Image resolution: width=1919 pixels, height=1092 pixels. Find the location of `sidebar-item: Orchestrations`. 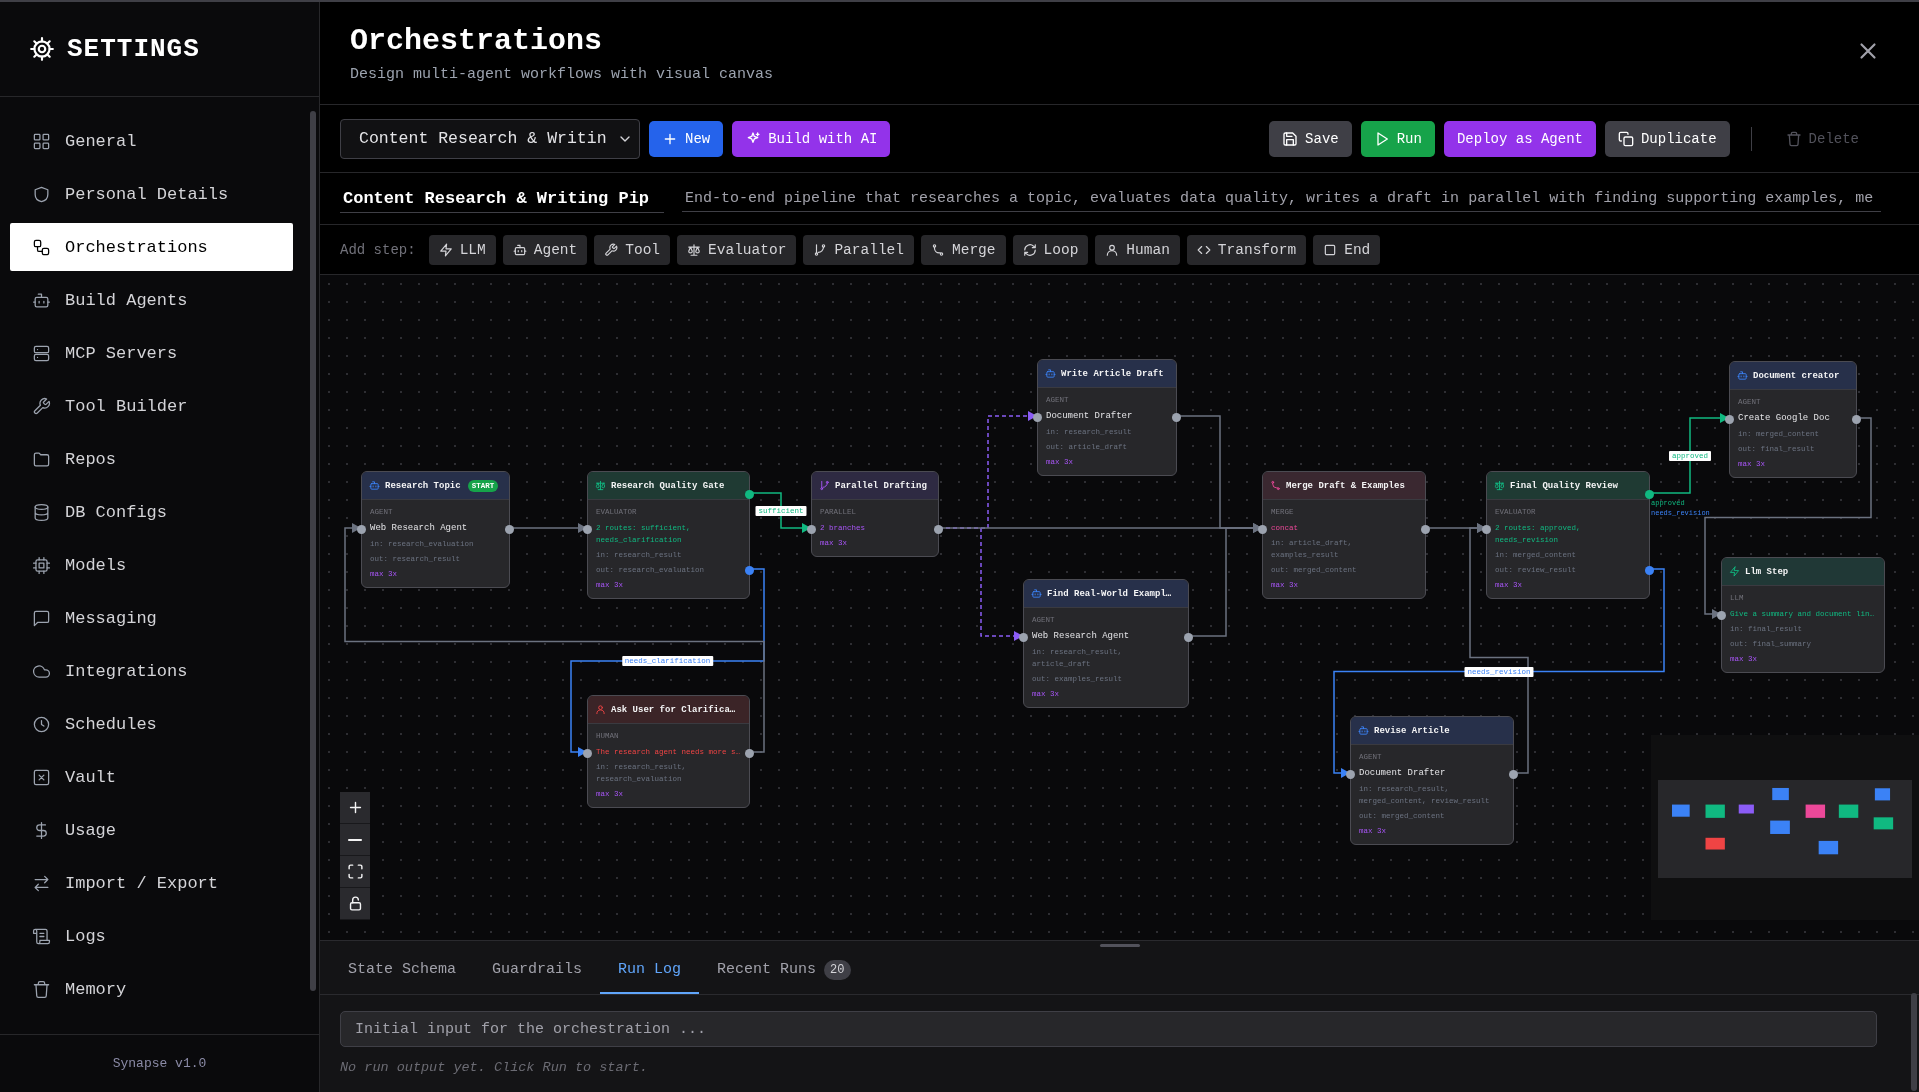

sidebar-item: Orchestrations is located at coordinates (151, 247).